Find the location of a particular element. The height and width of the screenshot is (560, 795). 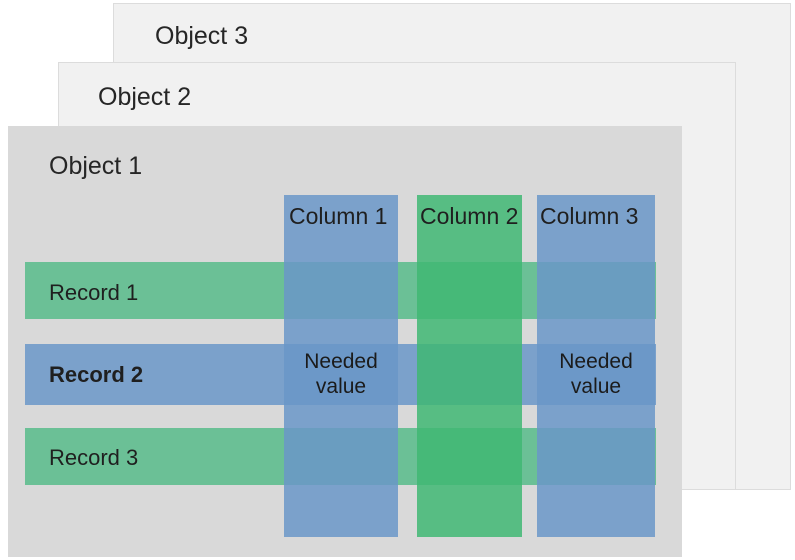

panel-object-1-title: Object 1 is located at coordinates (96, 166).